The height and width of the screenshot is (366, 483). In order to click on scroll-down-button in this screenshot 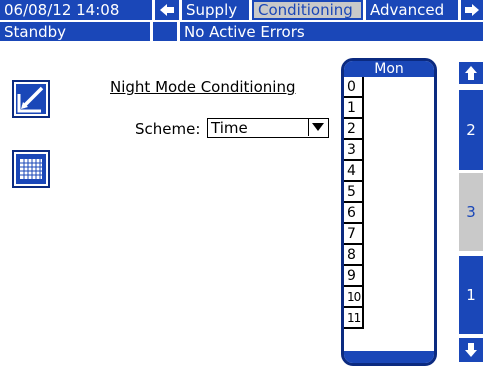, I will do `click(471, 350)`.